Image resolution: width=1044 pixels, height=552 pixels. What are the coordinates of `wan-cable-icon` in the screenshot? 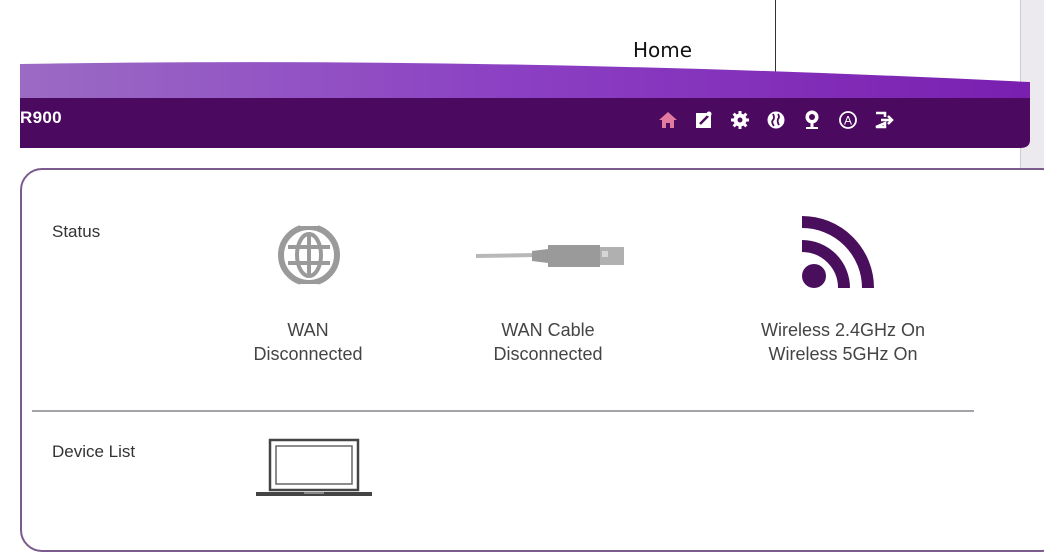 It's located at (551, 256).